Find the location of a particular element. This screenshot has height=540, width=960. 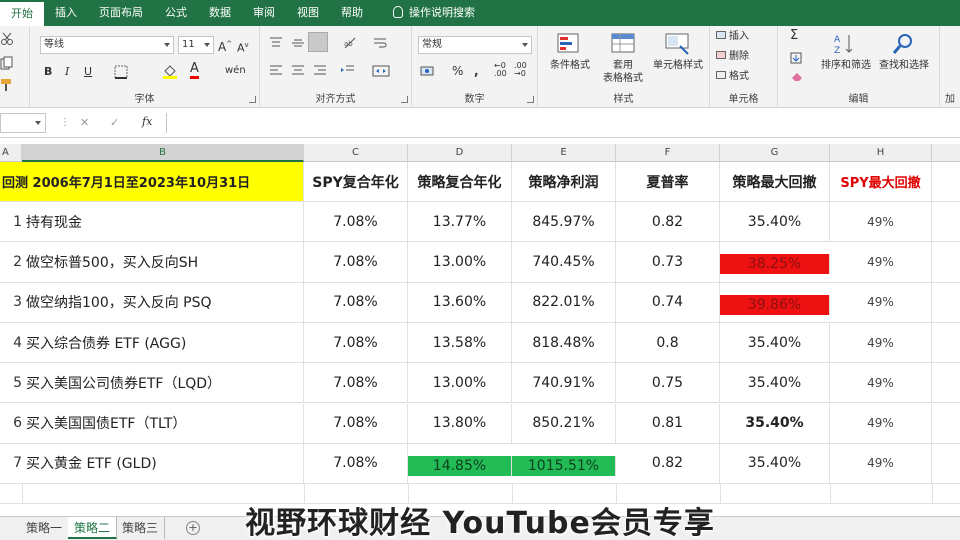

format-cells-button: 格式 is located at coordinates (732, 77).